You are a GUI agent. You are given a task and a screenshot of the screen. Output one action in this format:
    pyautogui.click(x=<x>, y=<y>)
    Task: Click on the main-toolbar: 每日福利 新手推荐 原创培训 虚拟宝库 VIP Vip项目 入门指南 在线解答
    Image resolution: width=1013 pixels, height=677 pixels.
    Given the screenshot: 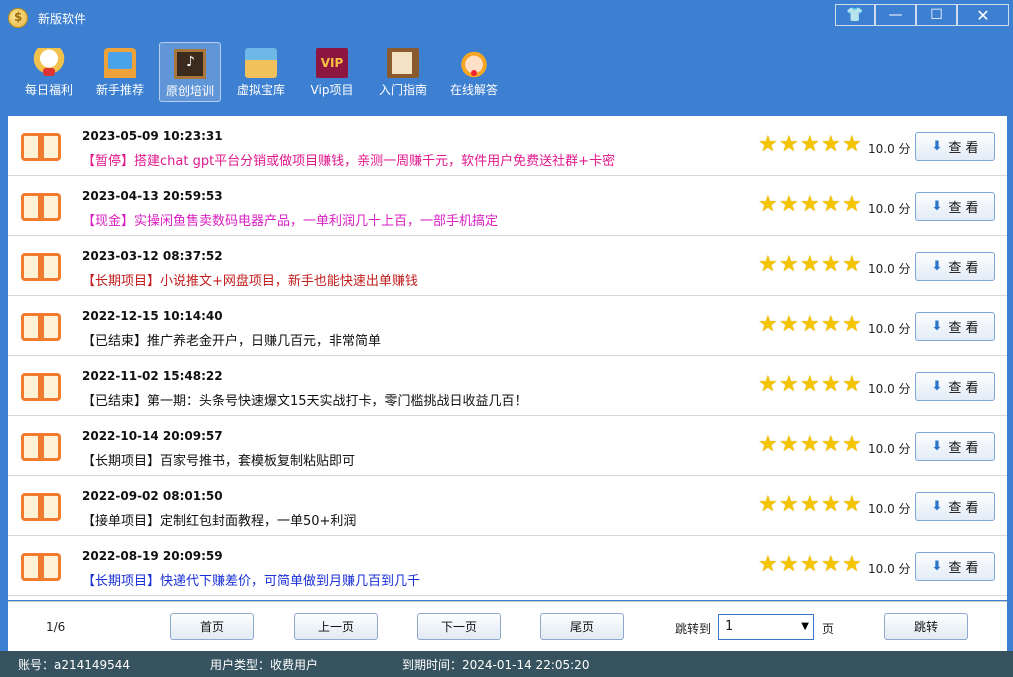 What is the action you would take?
    pyautogui.click(x=506, y=70)
    